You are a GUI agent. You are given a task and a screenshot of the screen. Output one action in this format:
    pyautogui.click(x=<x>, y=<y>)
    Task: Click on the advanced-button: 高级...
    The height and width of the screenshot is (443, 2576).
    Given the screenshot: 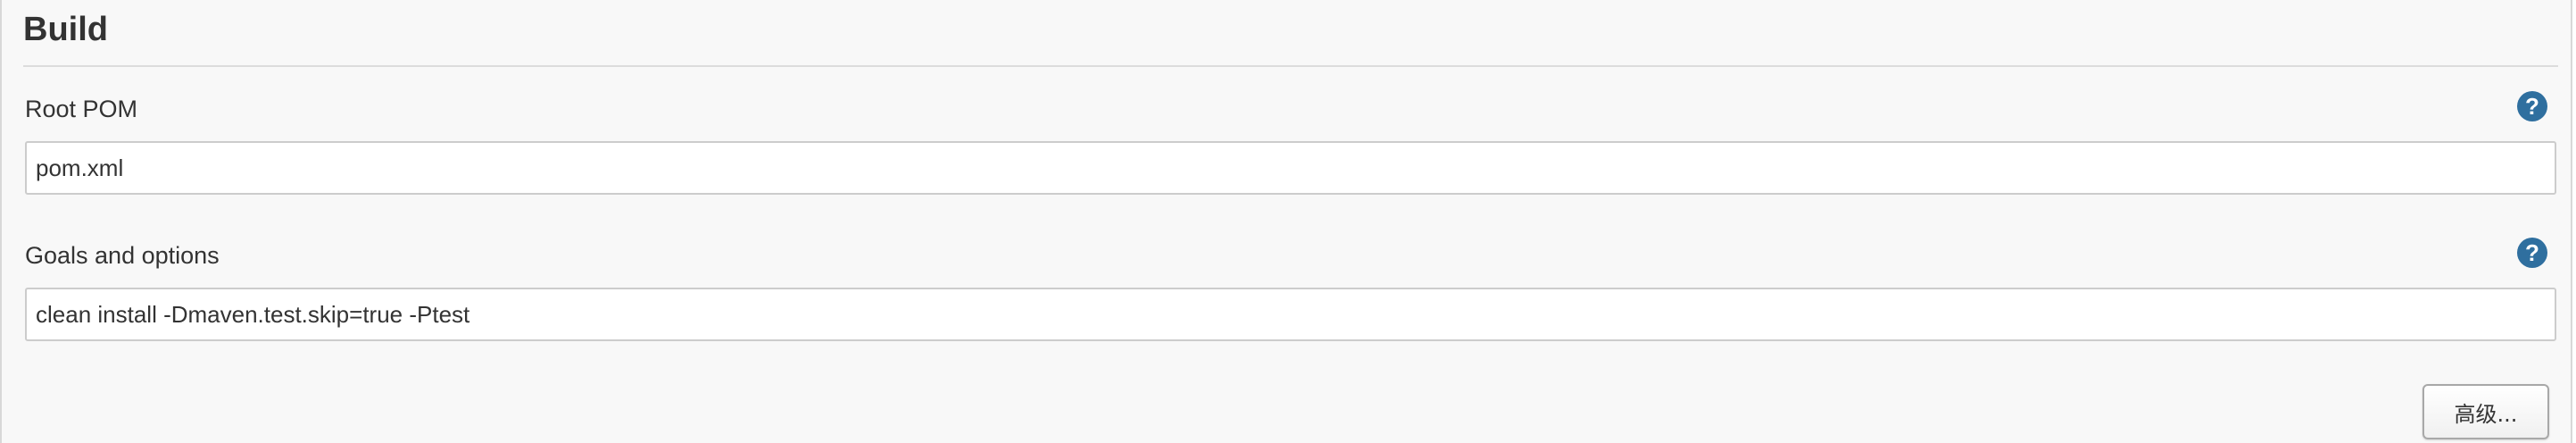 What is the action you would take?
    pyautogui.click(x=2485, y=412)
    